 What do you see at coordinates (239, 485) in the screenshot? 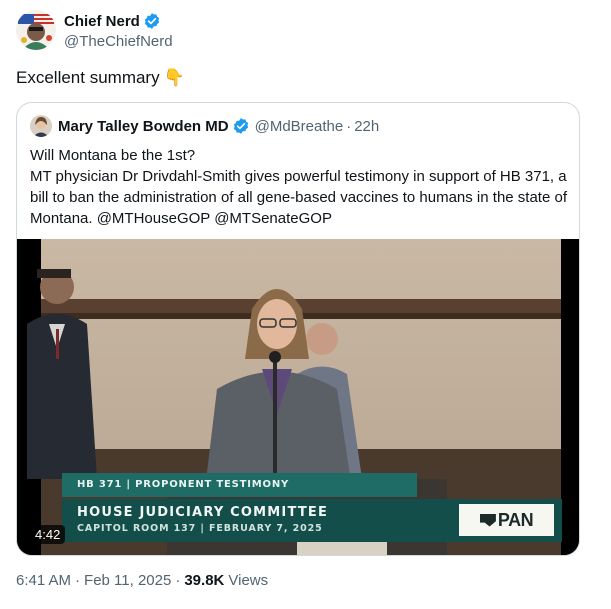
I see `lower-third-tag: HB 371 | PROPONENT TESTIMONY` at bounding box center [239, 485].